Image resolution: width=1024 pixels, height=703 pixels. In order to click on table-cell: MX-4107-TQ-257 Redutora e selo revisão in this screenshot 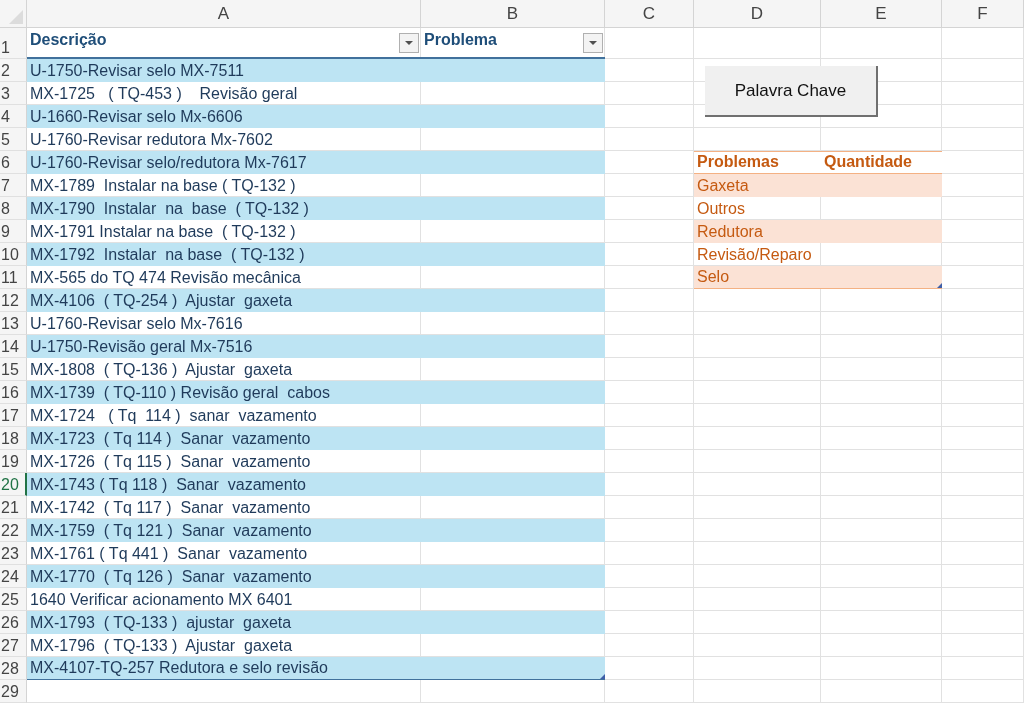, I will do `click(224, 668)`.